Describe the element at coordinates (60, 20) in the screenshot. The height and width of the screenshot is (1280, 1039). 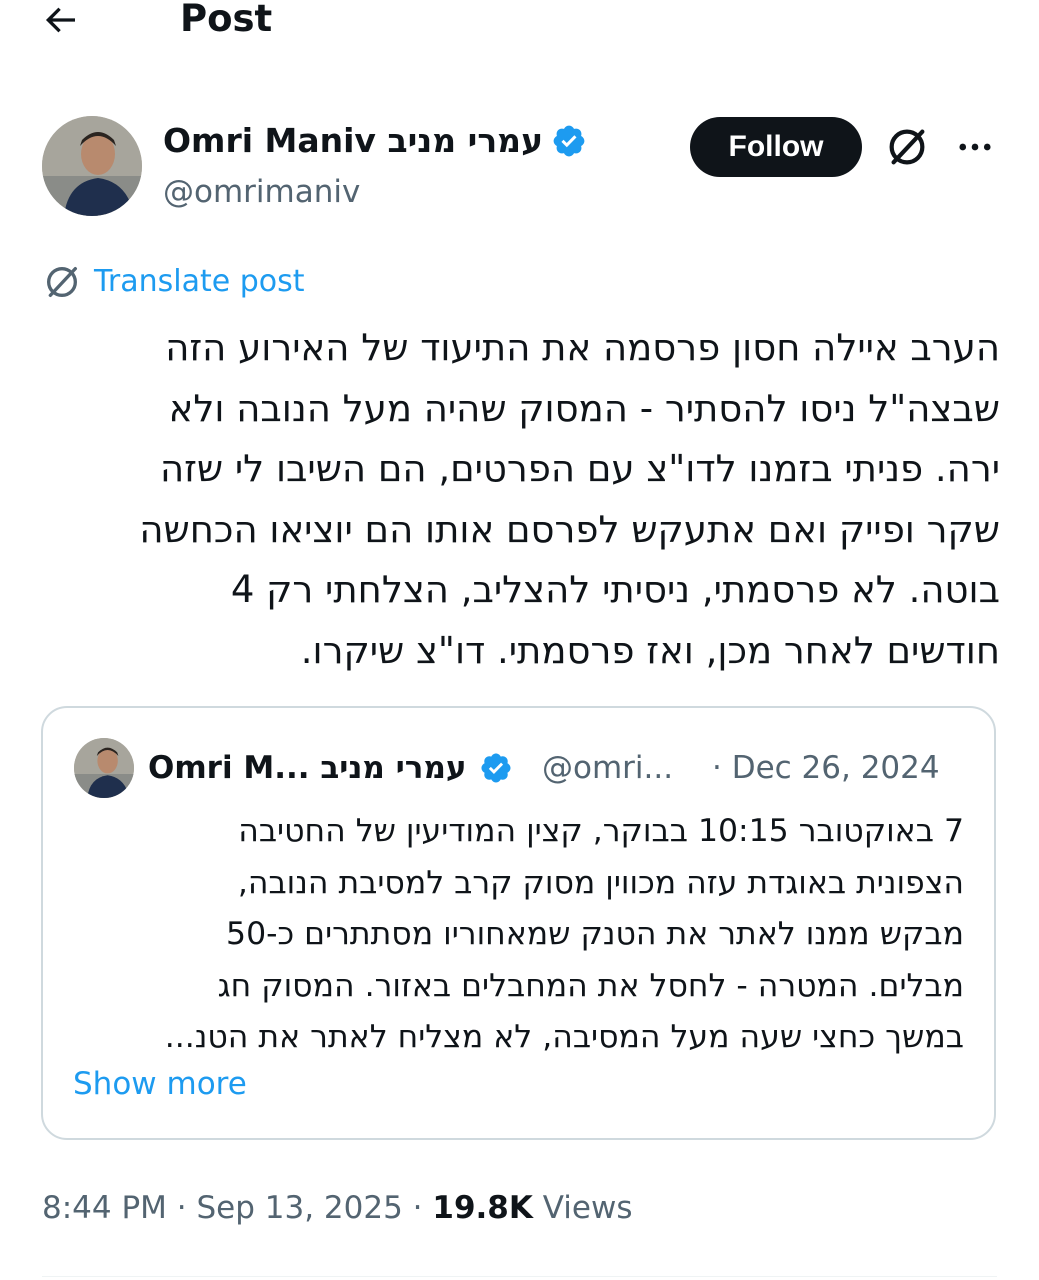
I see `arrow-left-icon` at that location.